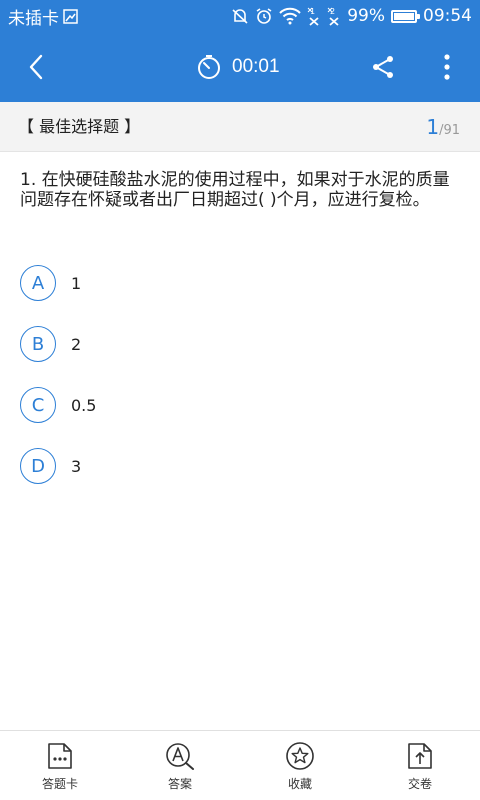 This screenshot has height=800, width=480. Describe the element at coordinates (60, 756) in the screenshot. I see `answer-card-icon` at that location.